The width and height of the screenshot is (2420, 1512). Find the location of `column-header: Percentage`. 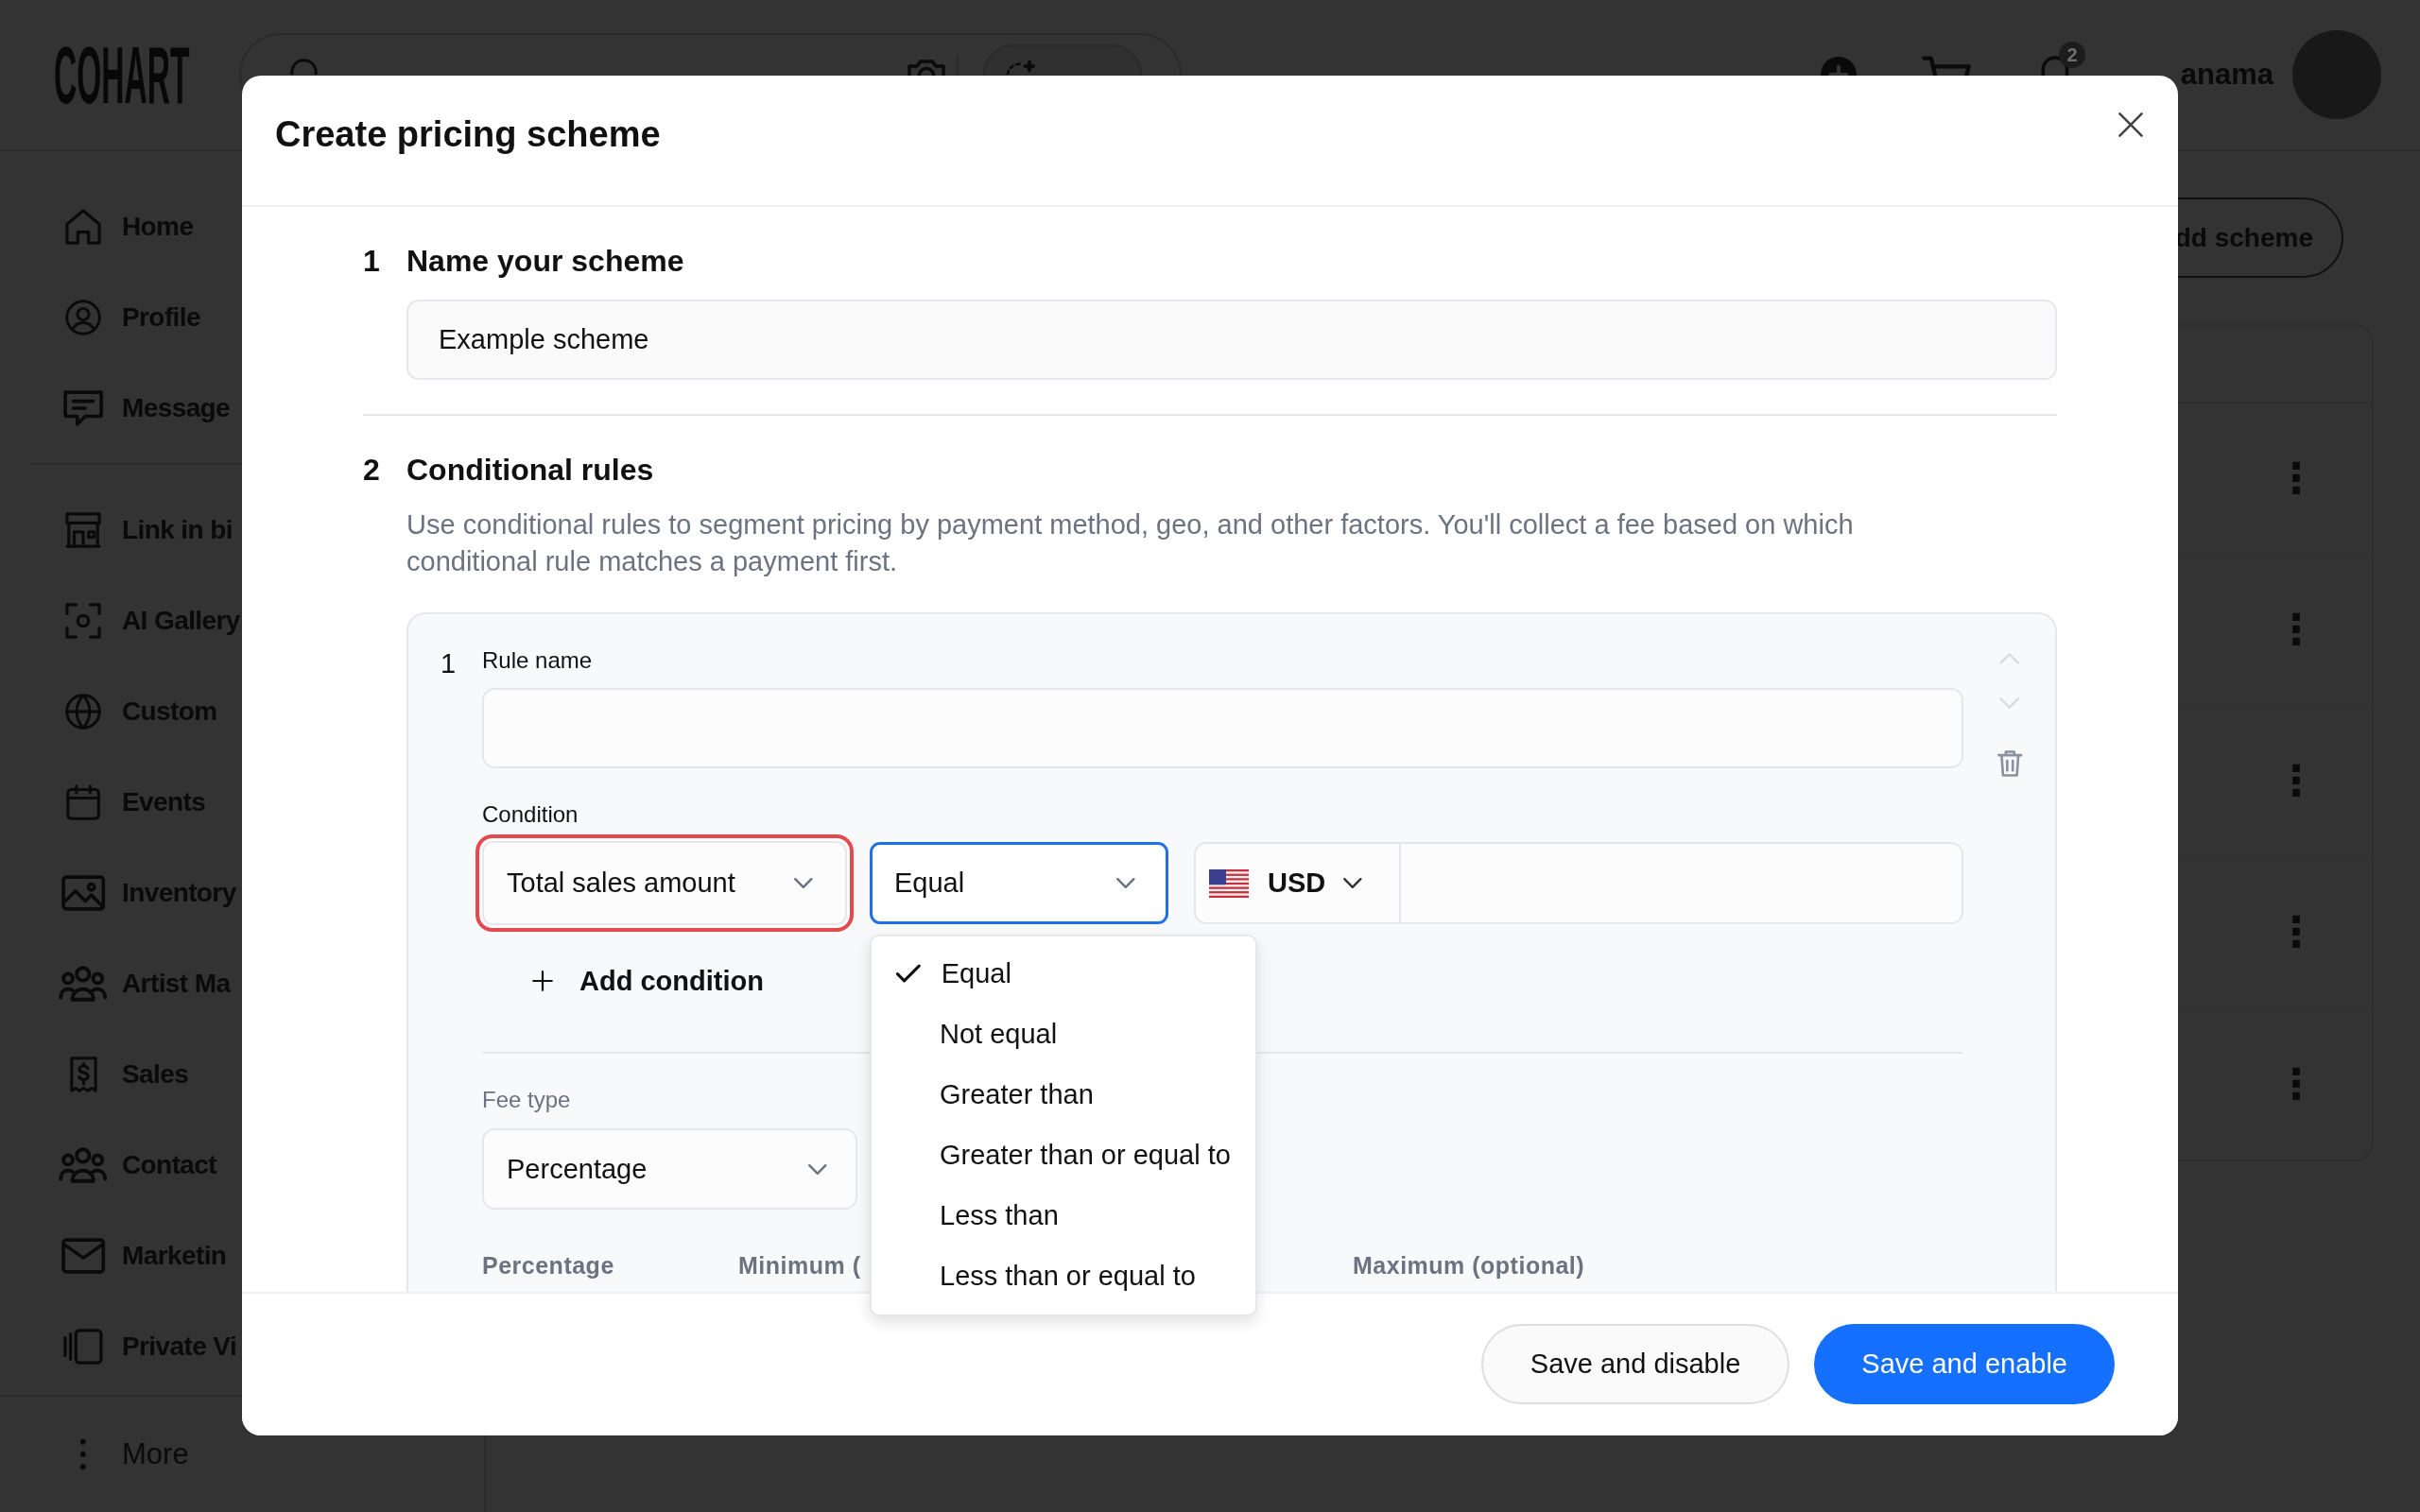

column-header: Percentage is located at coordinates (548, 1265).